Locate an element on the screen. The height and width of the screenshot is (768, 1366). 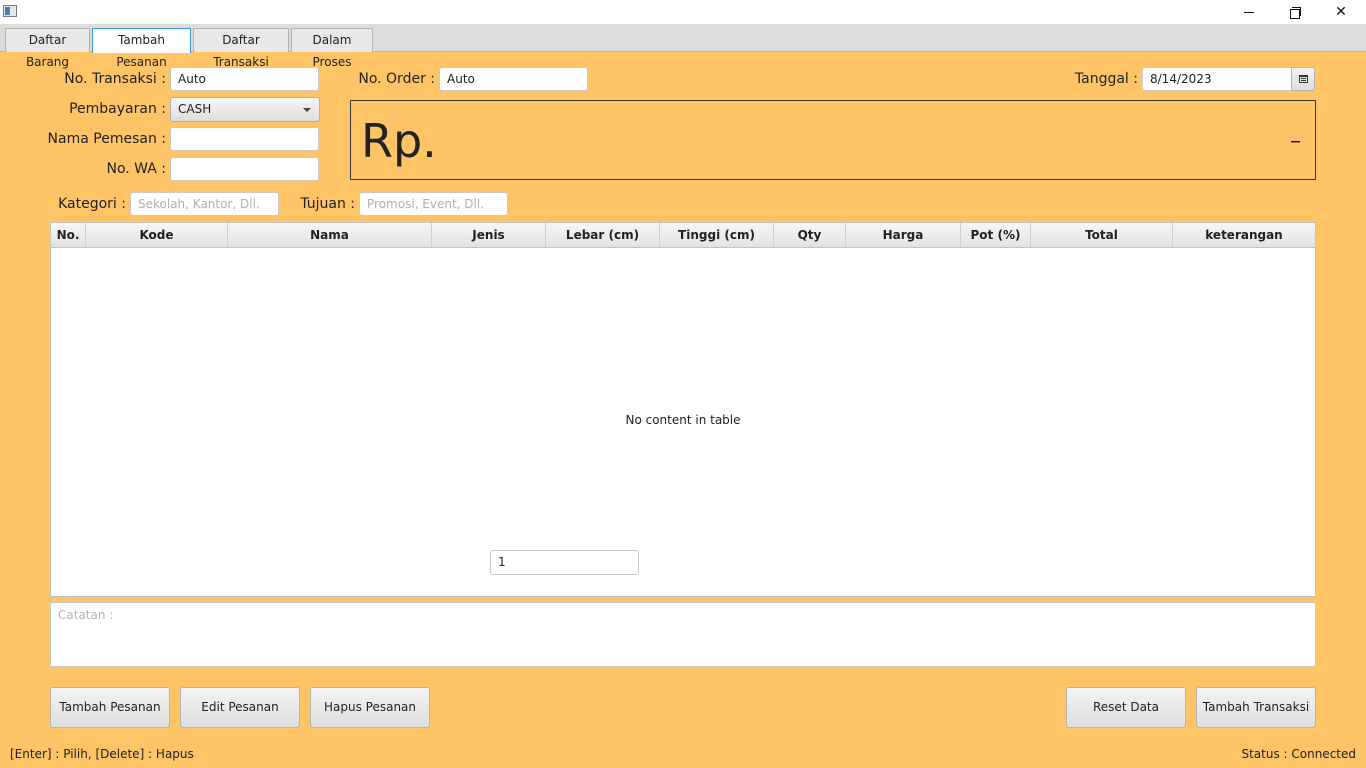
column-header-total: Total is located at coordinates (1102, 235).